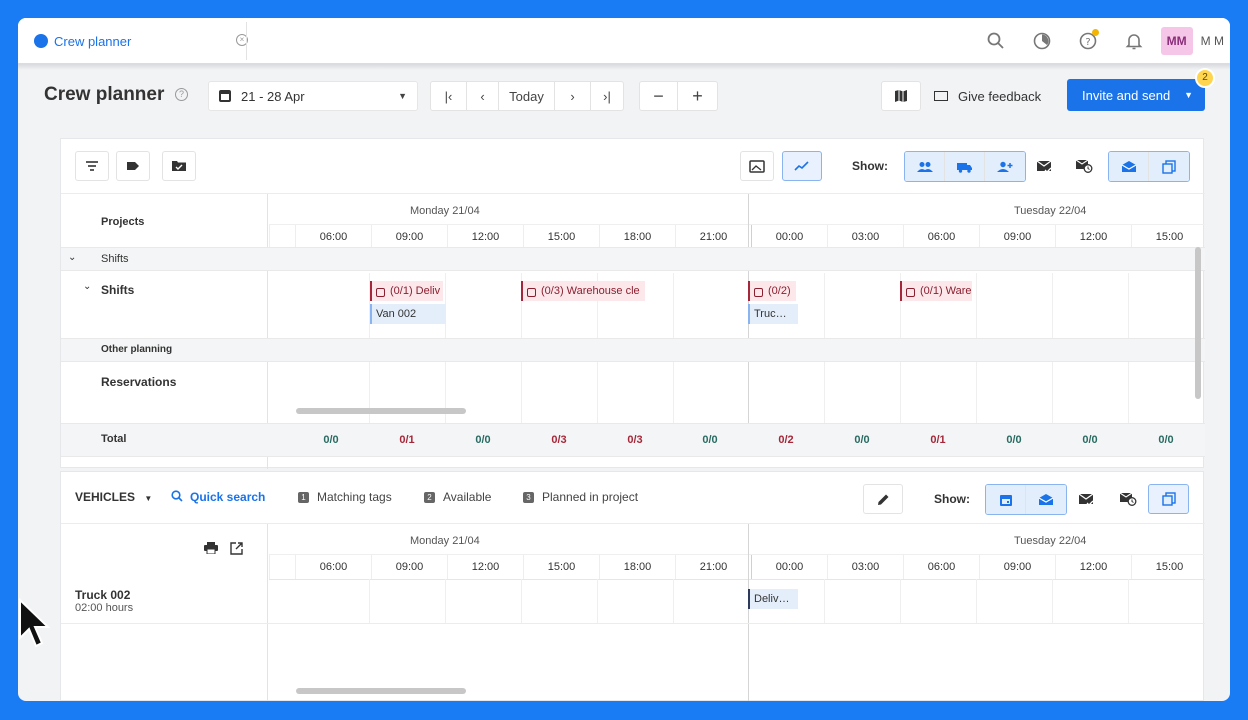  What do you see at coordinates (457, 497) in the screenshot?
I see `filter-chip-available: 2 Available` at bounding box center [457, 497].